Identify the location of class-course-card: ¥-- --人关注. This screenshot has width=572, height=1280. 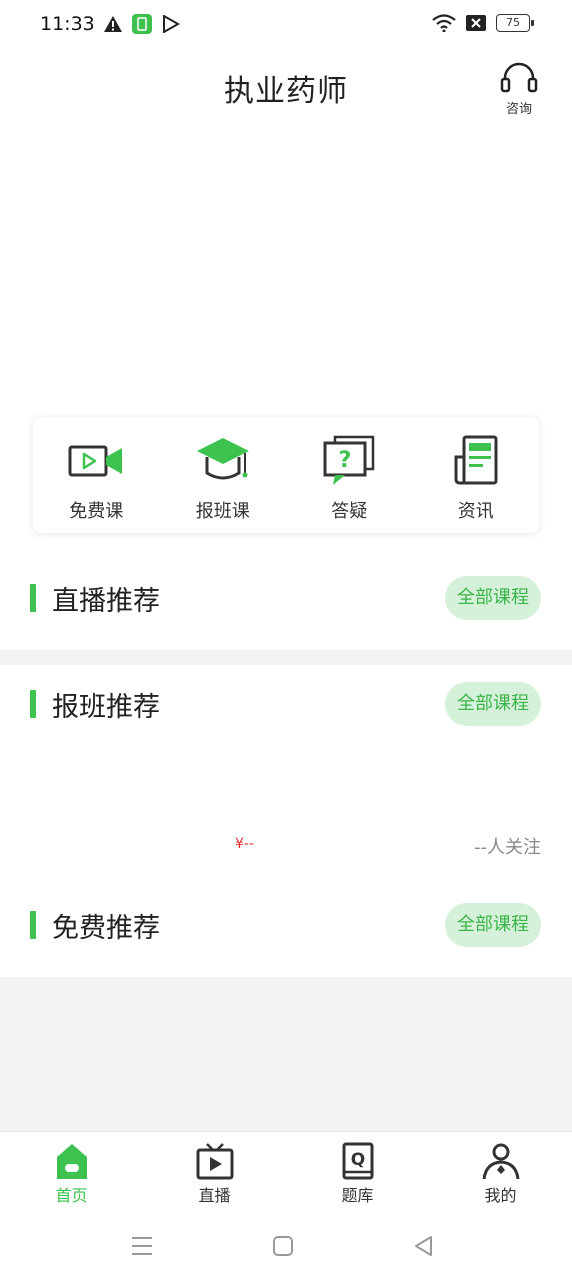
(286, 805).